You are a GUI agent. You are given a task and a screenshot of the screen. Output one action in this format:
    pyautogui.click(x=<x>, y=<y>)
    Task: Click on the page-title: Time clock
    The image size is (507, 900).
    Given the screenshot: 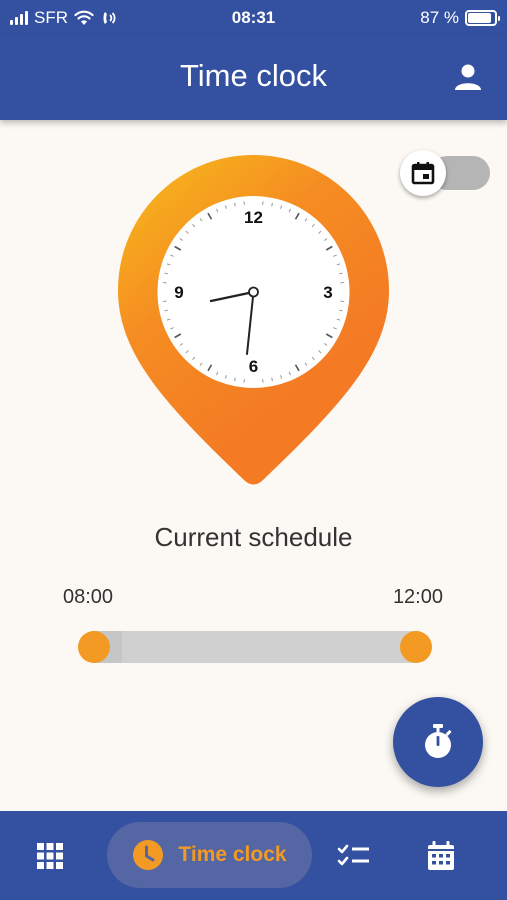 What is the action you would take?
    pyautogui.click(x=253, y=75)
    